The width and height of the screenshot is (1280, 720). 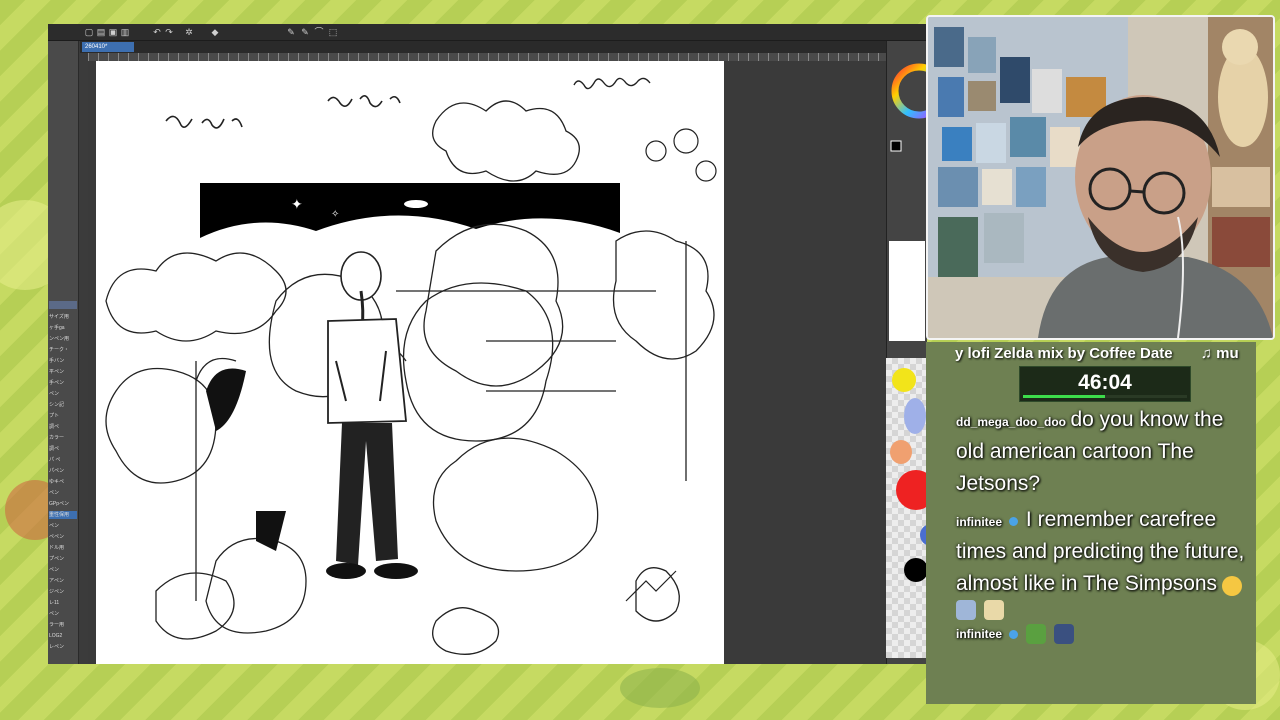 What do you see at coordinates (63, 339) in the screenshot?
I see `brush-list-item: ンペン用` at bounding box center [63, 339].